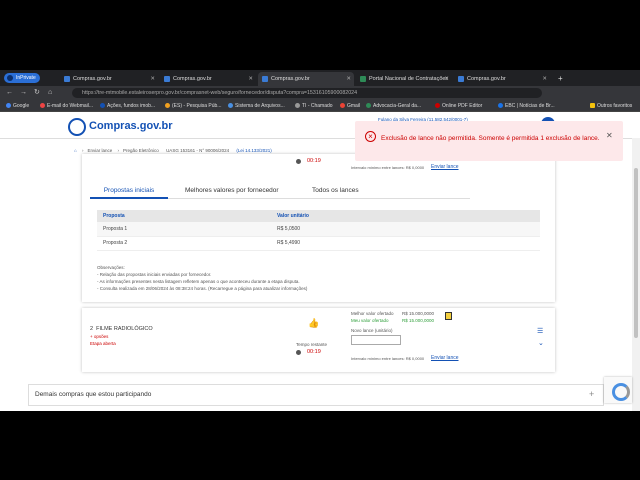  What do you see at coordinates (141, 150) in the screenshot?
I see `breadcrumb-item: Pregão Eletrônico` at bounding box center [141, 150].